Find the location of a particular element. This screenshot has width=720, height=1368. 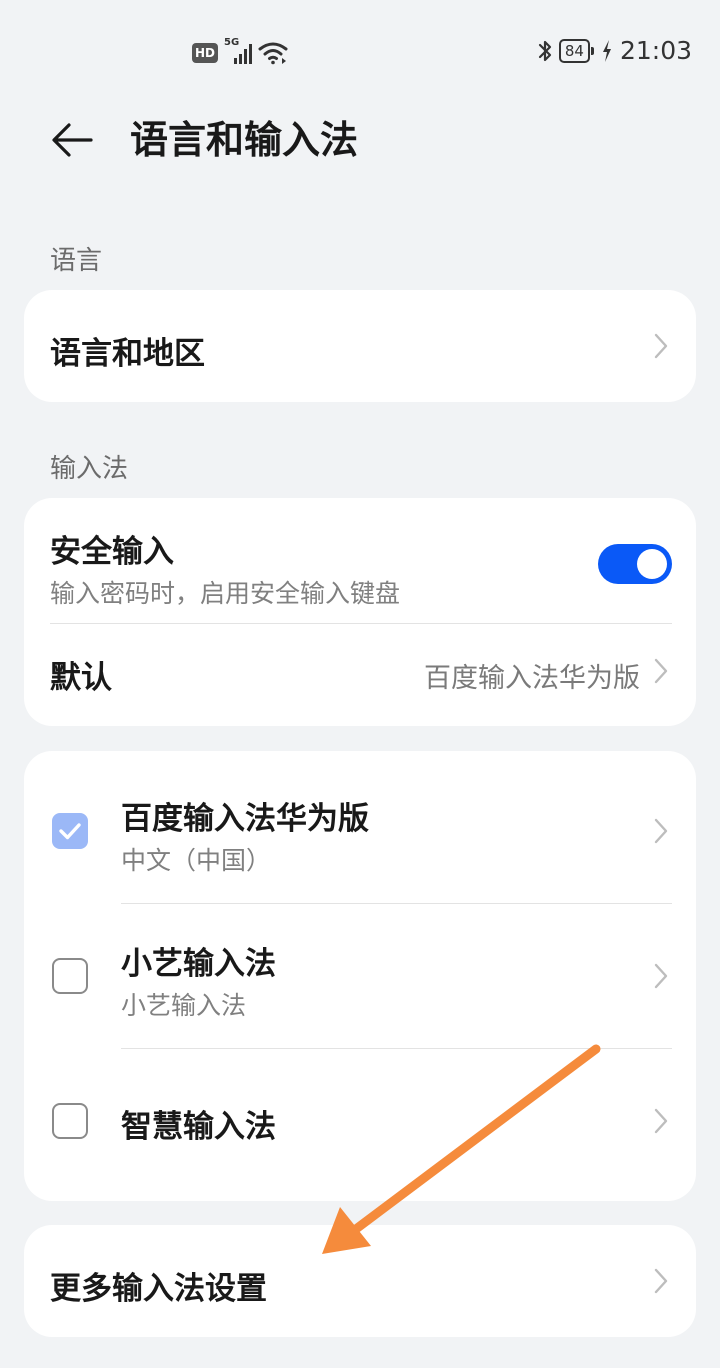

language-region-label: 语言和地区 is located at coordinates (127, 354).